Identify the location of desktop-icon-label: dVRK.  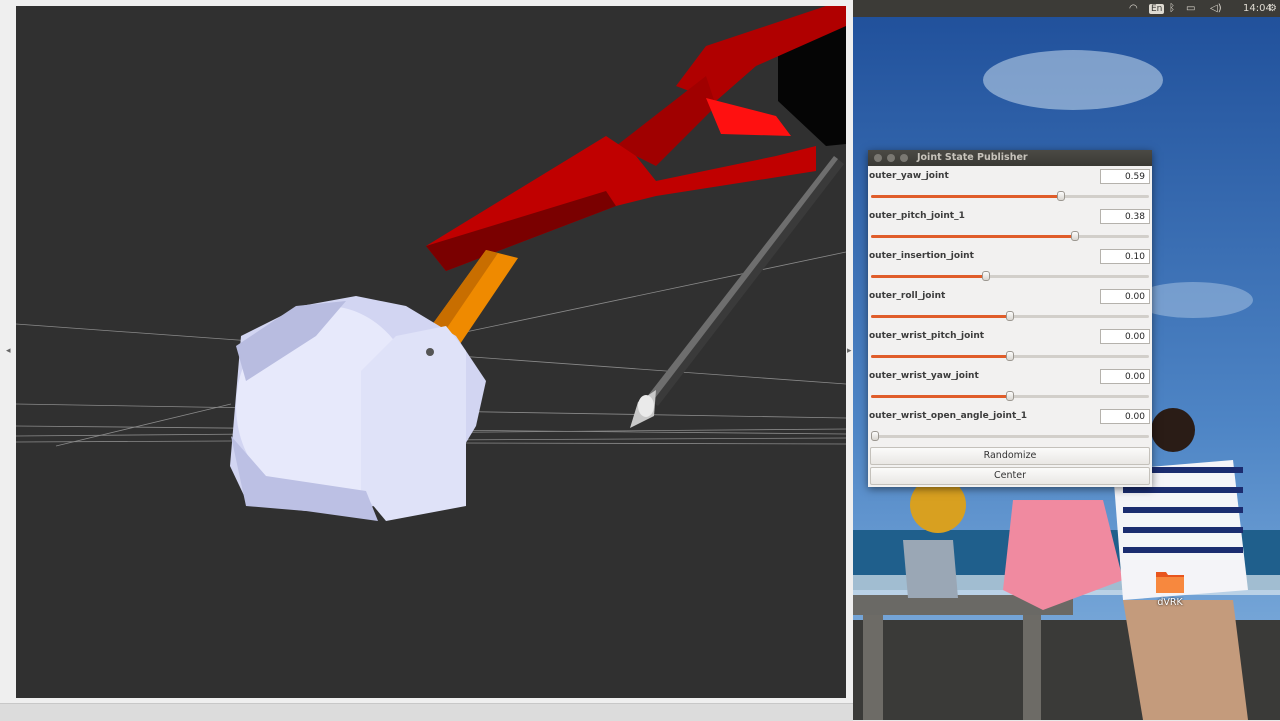
(1170, 602).